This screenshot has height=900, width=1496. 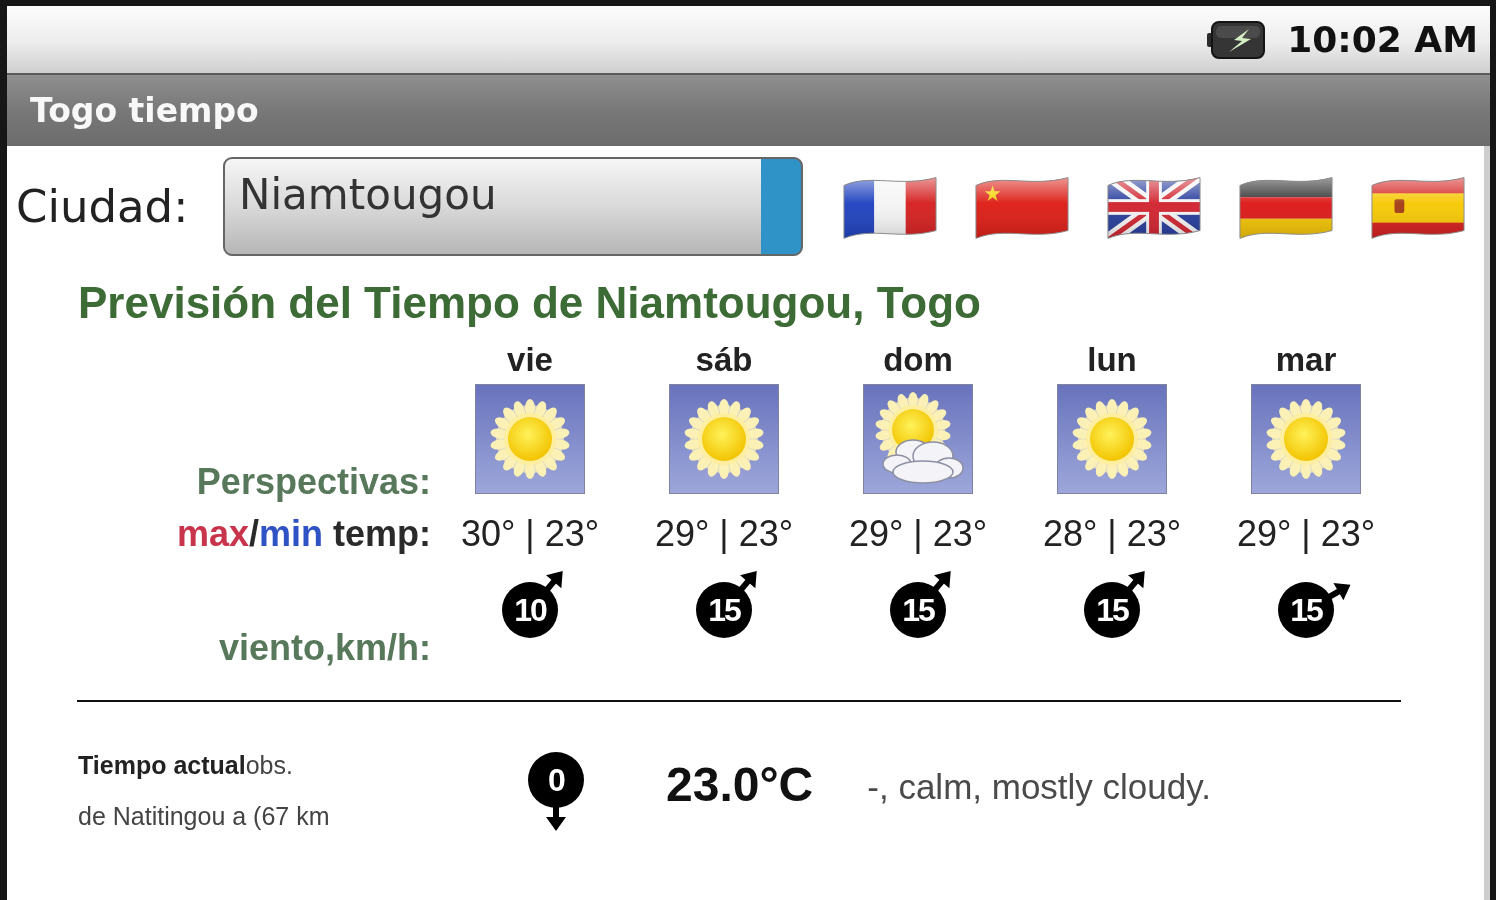 What do you see at coordinates (1039, 787) in the screenshot?
I see `conditions-text: -, calm, mostly cloudy.` at bounding box center [1039, 787].